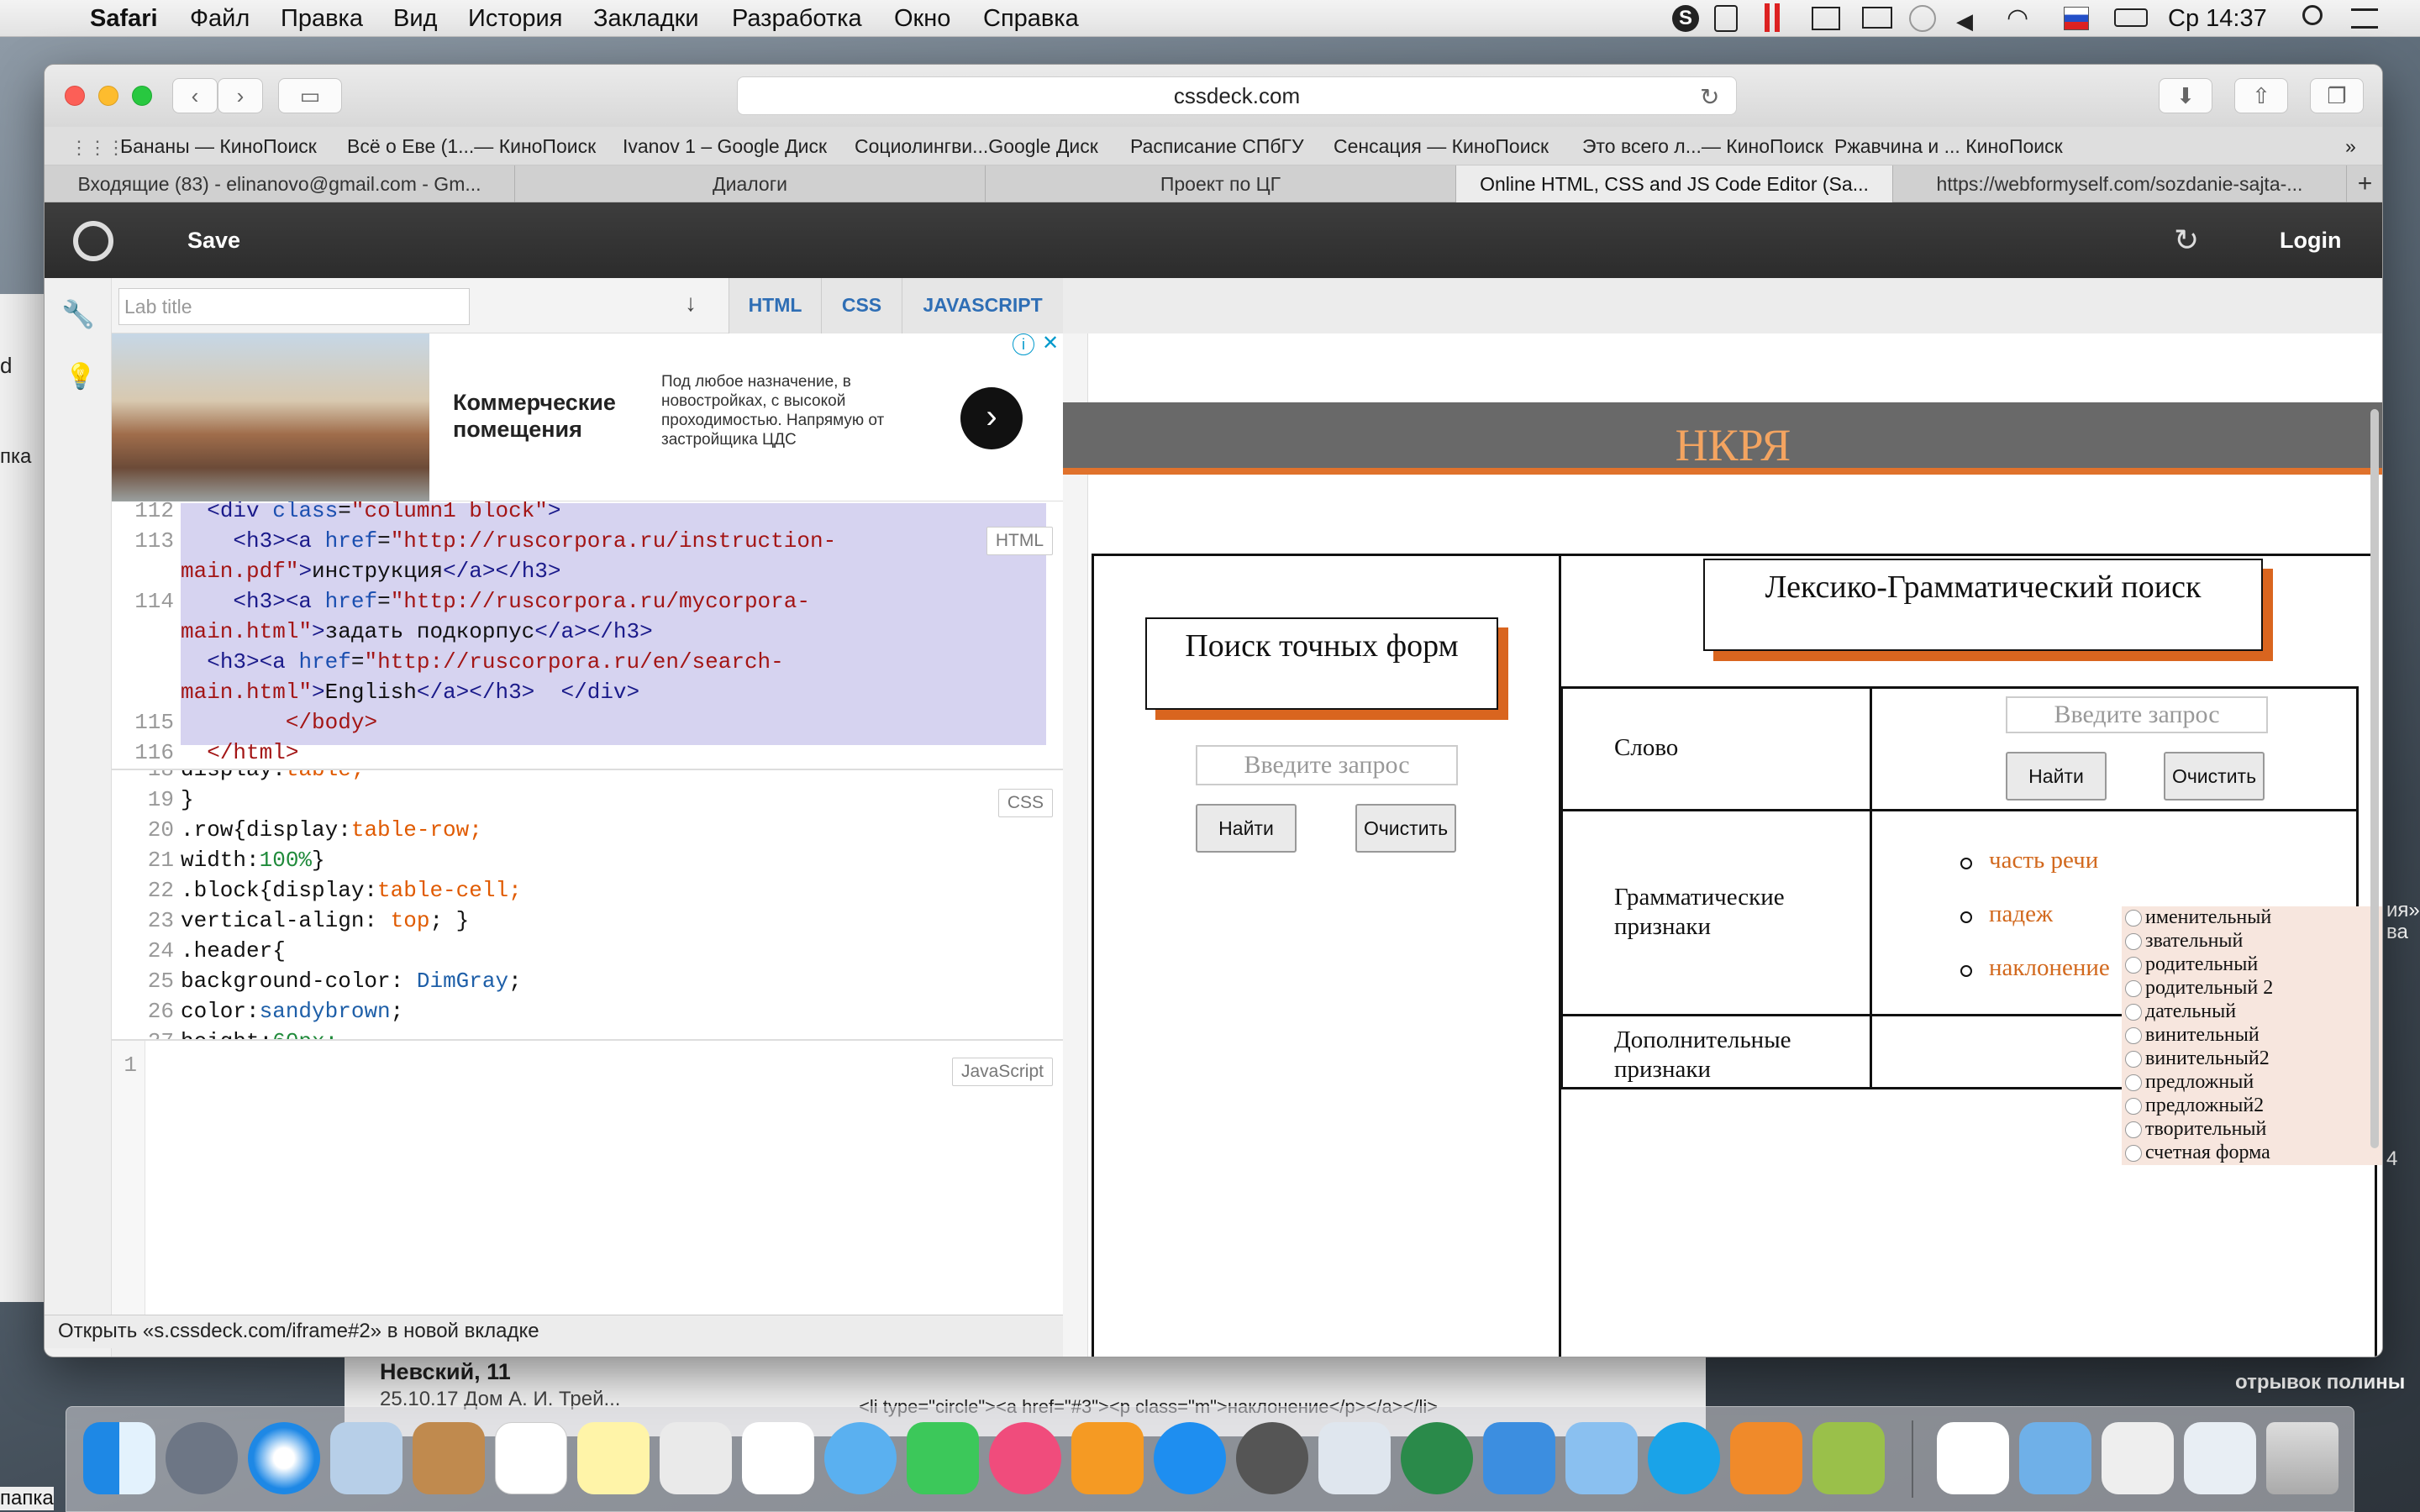 Image resolution: width=2420 pixels, height=1512 pixels. I want to click on parallels-icon, so click(1767, 17).